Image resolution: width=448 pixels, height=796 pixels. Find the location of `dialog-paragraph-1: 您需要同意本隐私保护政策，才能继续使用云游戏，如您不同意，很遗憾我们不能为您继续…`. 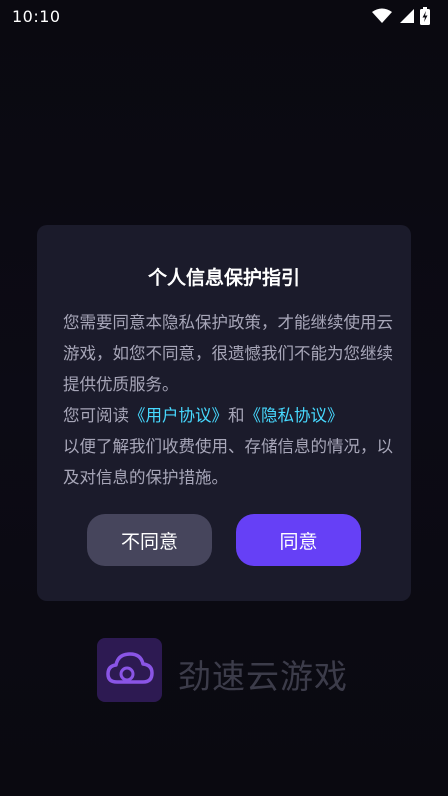

dialog-paragraph-1: 您需要同意本隐私保护政策，才能继续使用云游戏，如您不同意，很遗憾我们不能为您继续… is located at coordinates (228, 353).